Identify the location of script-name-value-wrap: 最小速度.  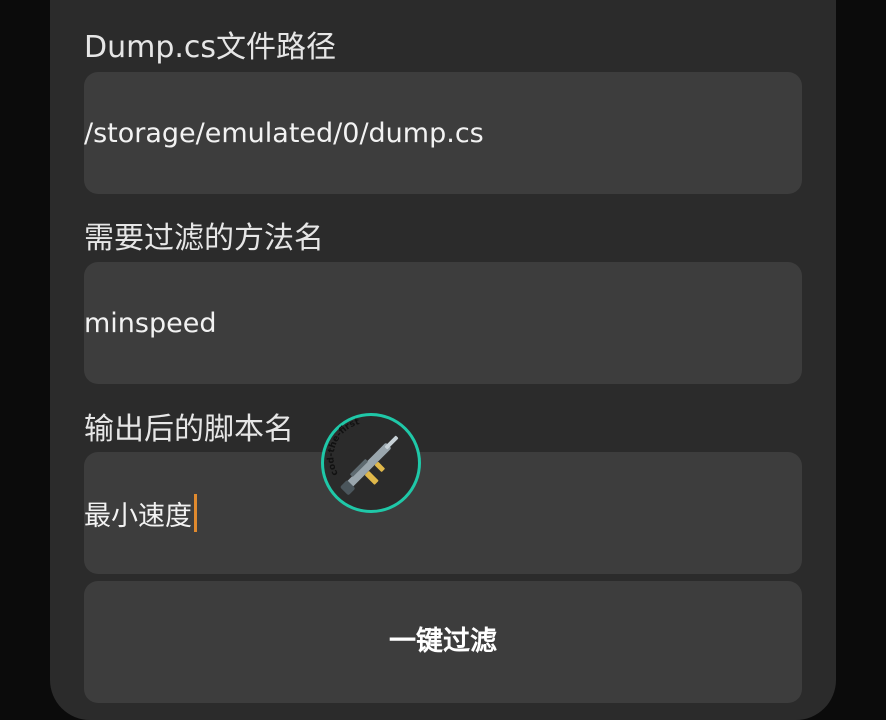
(140, 513).